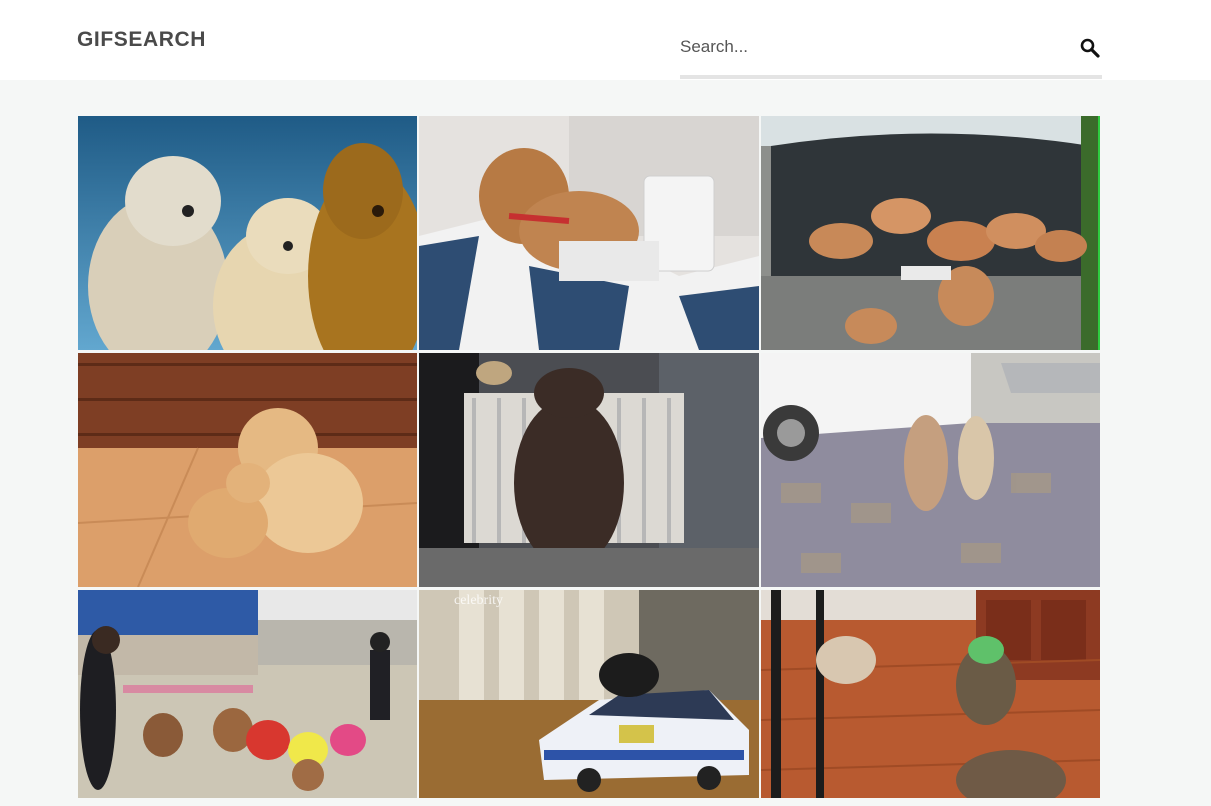  I want to click on gif-dogs-dancing-street, so click(930, 470).